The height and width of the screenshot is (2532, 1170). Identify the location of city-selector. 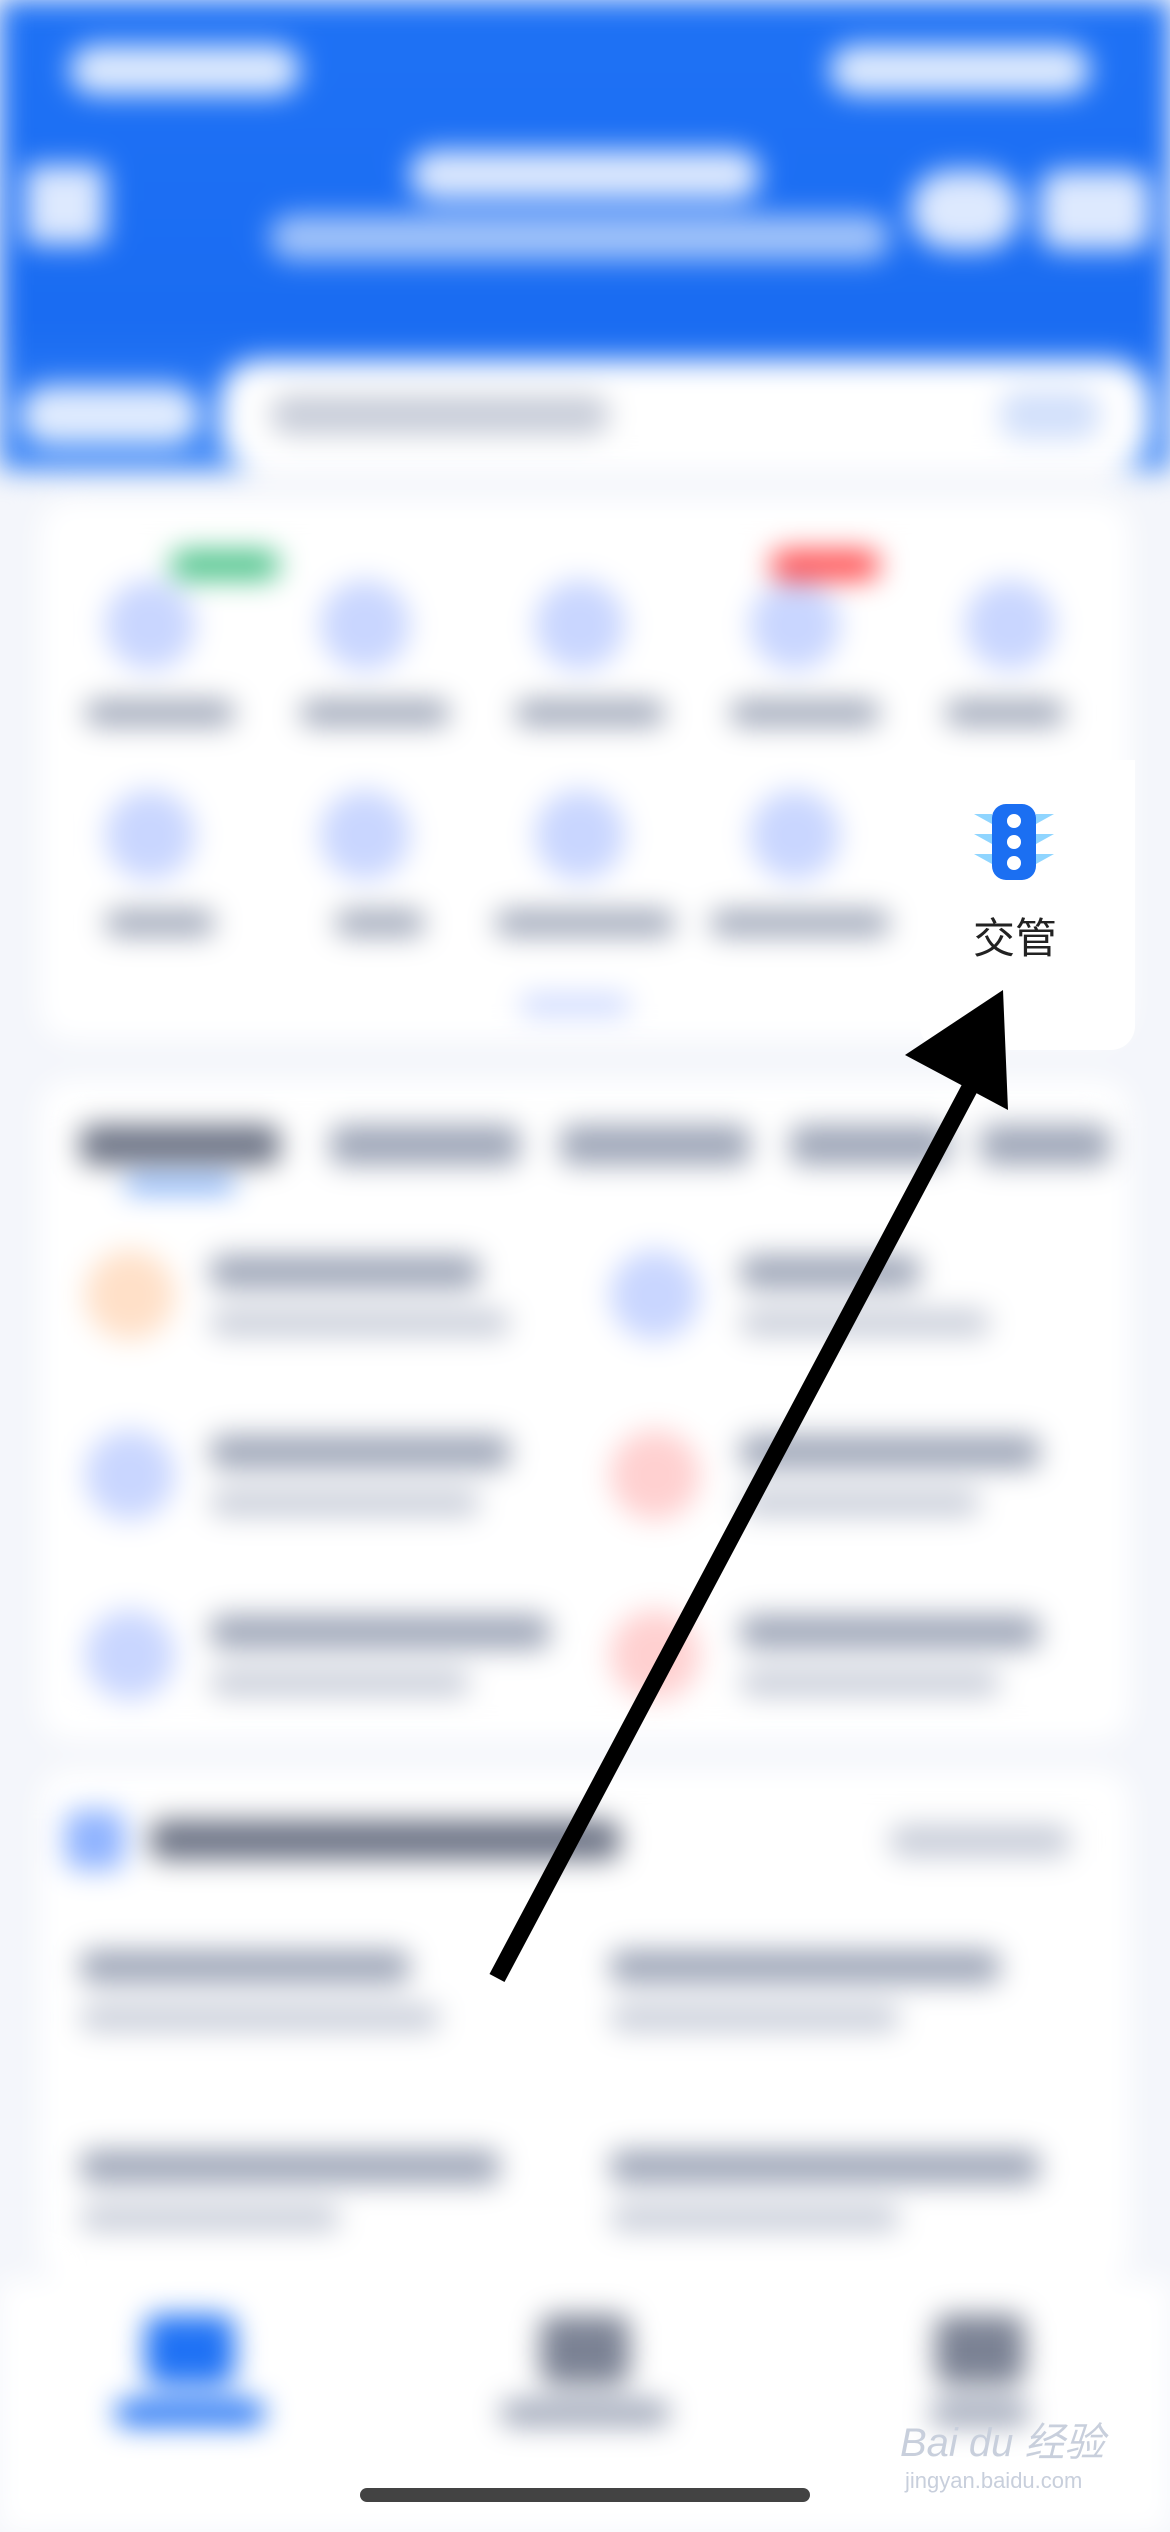
(110, 415).